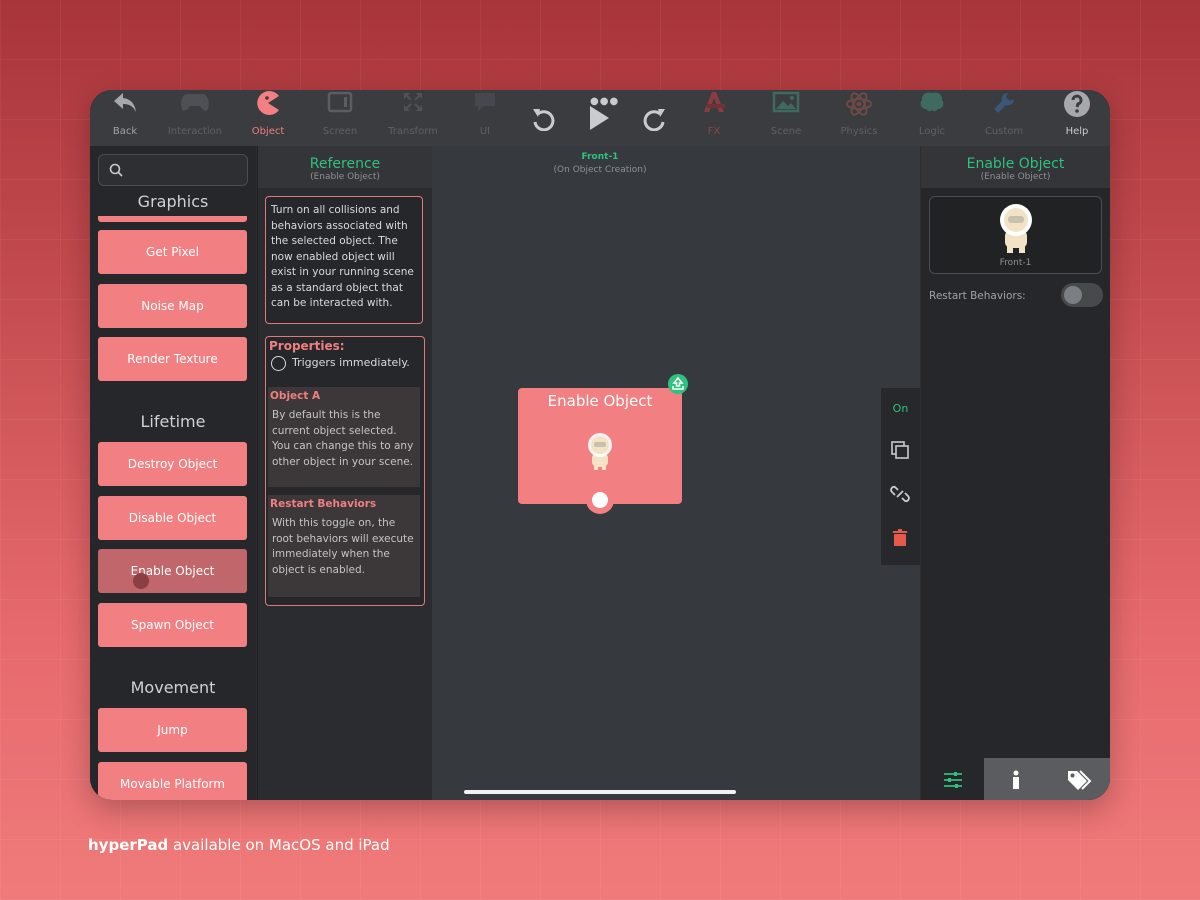  I want to click on object-selector: Front-1, so click(1015, 235).